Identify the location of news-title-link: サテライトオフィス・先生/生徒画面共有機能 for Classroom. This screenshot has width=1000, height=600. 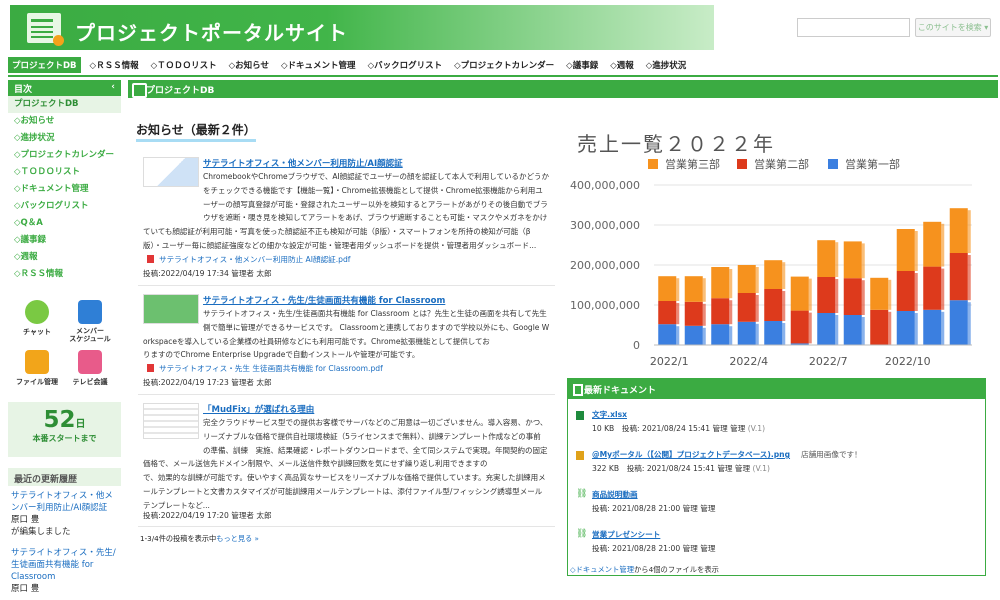
(324, 300).